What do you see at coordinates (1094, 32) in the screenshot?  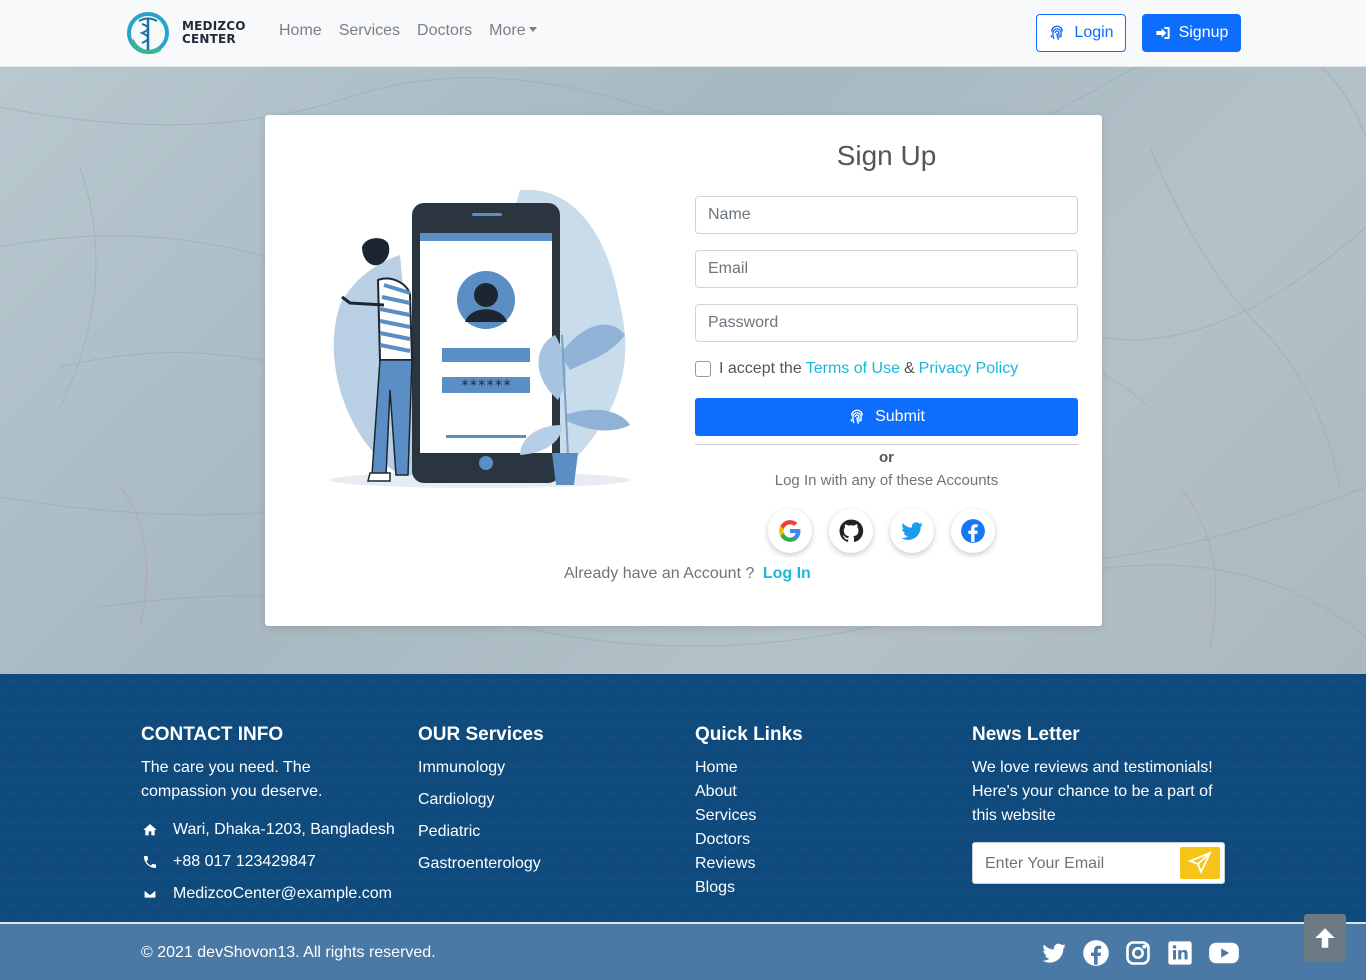 I see `login-button-label: Login` at bounding box center [1094, 32].